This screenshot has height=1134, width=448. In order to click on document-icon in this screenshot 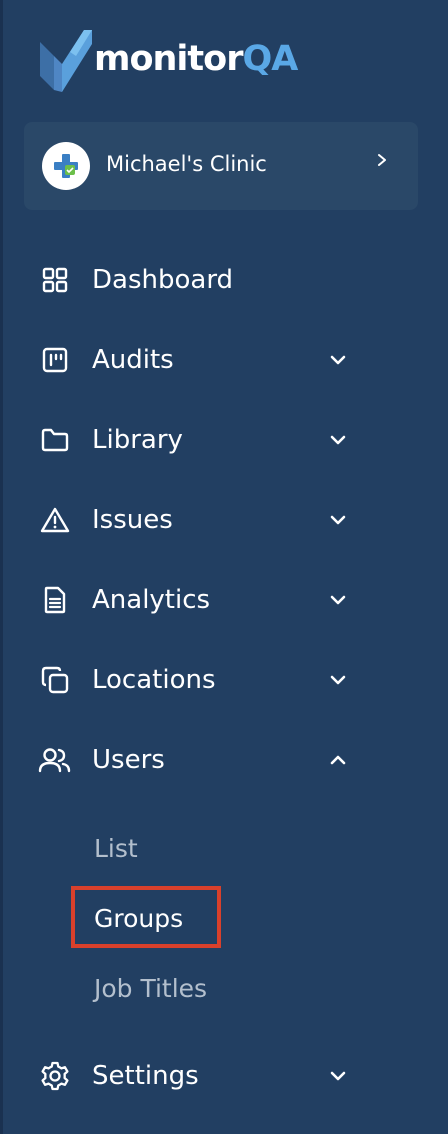, I will do `click(55, 600)`.